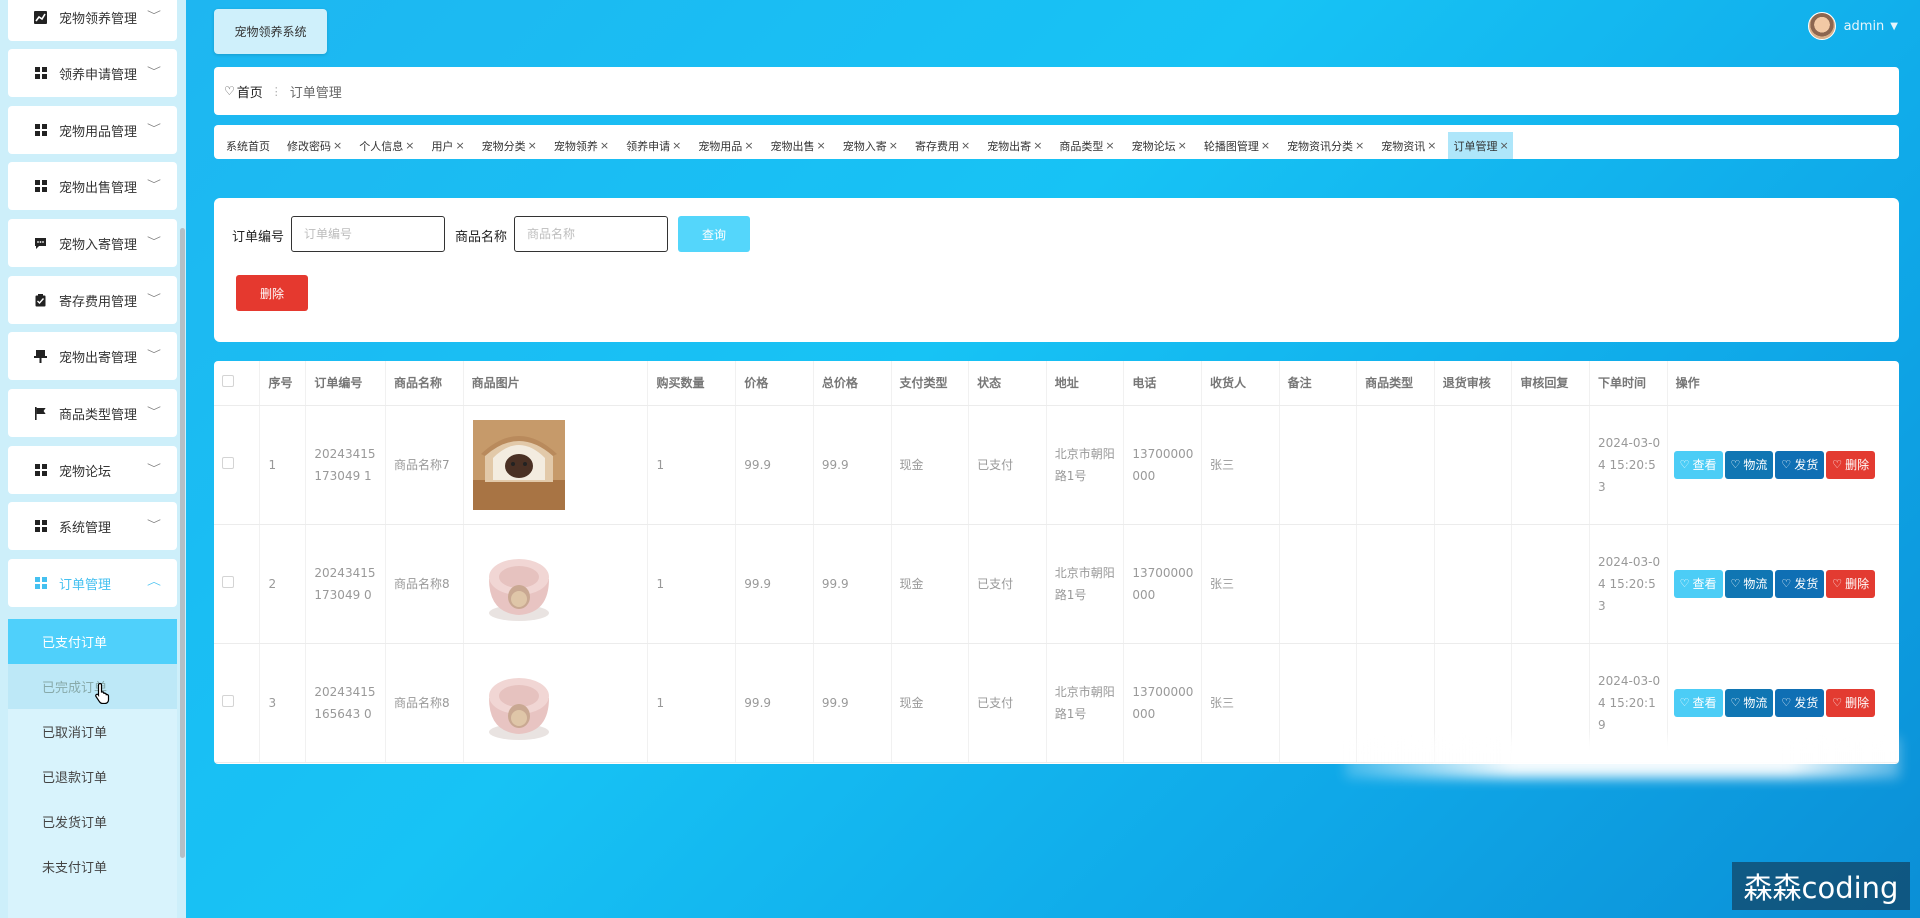 This screenshot has height=918, width=1920. I want to click on user-menu: admin ▼, so click(1852, 26).